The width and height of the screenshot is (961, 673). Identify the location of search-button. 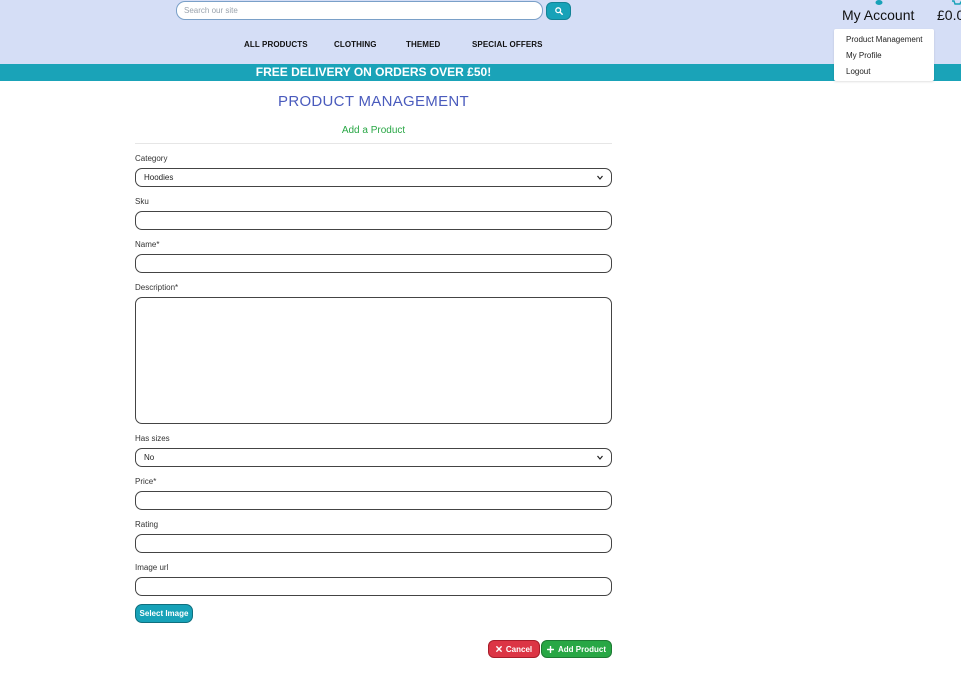
(558, 11).